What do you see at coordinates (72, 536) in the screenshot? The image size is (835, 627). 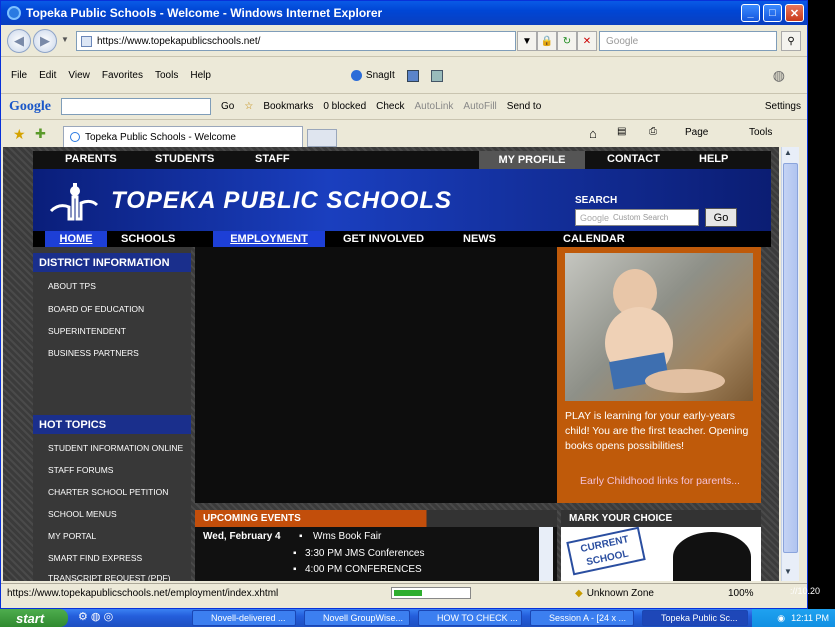 I see `sidebar-my-portal: MY PORTAL` at bounding box center [72, 536].